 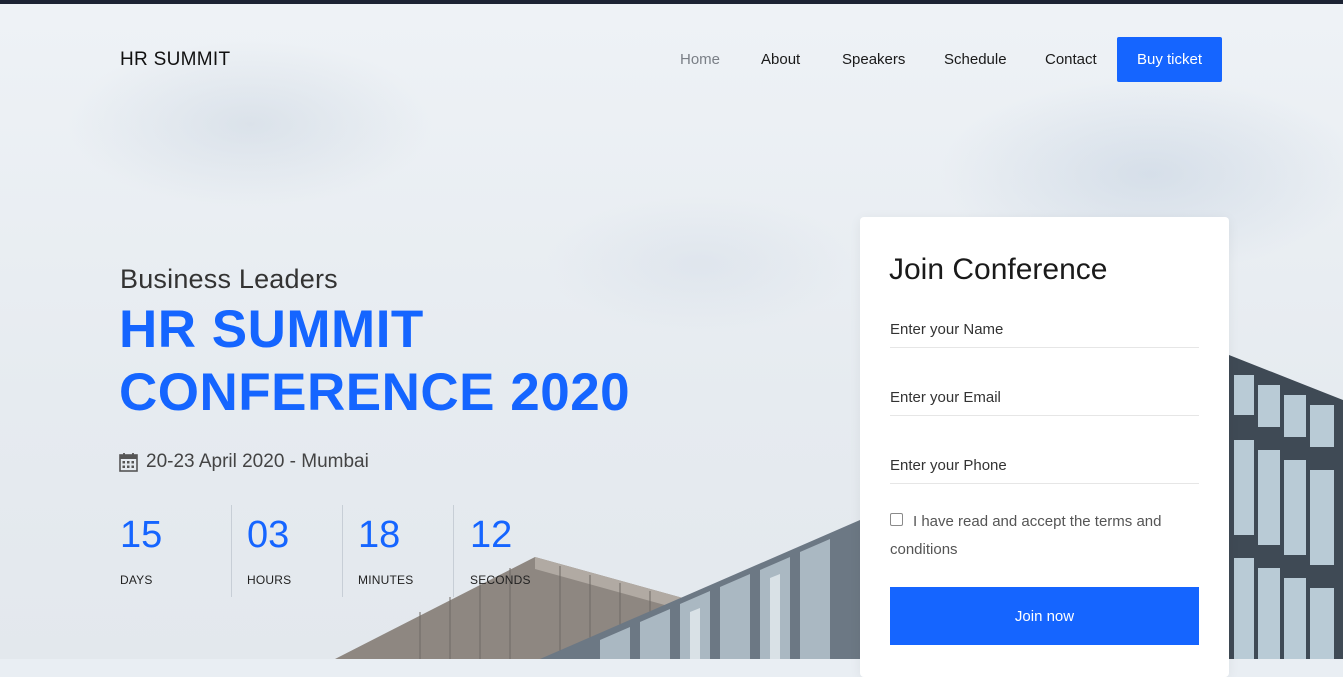 What do you see at coordinates (873, 59) in the screenshot?
I see `nav-speakers: Speakers` at bounding box center [873, 59].